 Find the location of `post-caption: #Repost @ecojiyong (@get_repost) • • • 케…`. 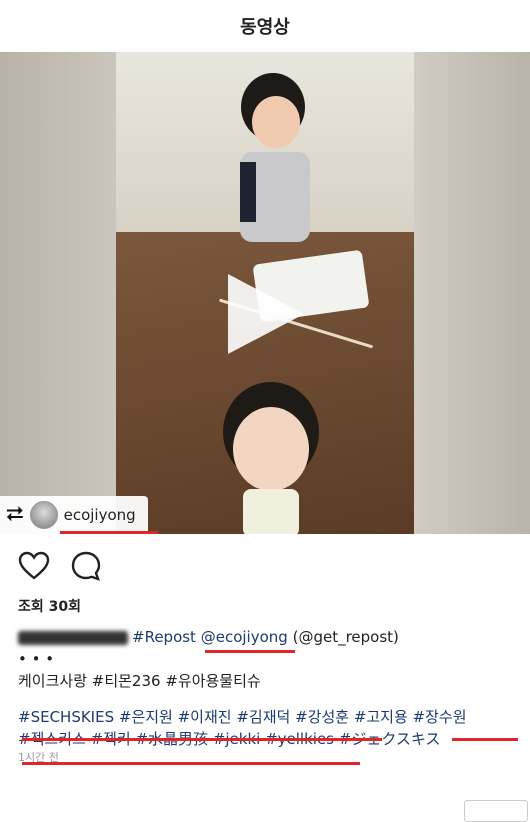

post-caption: #Repost @ecojiyong (@get_repost) • • • 케… is located at coordinates (268, 688).